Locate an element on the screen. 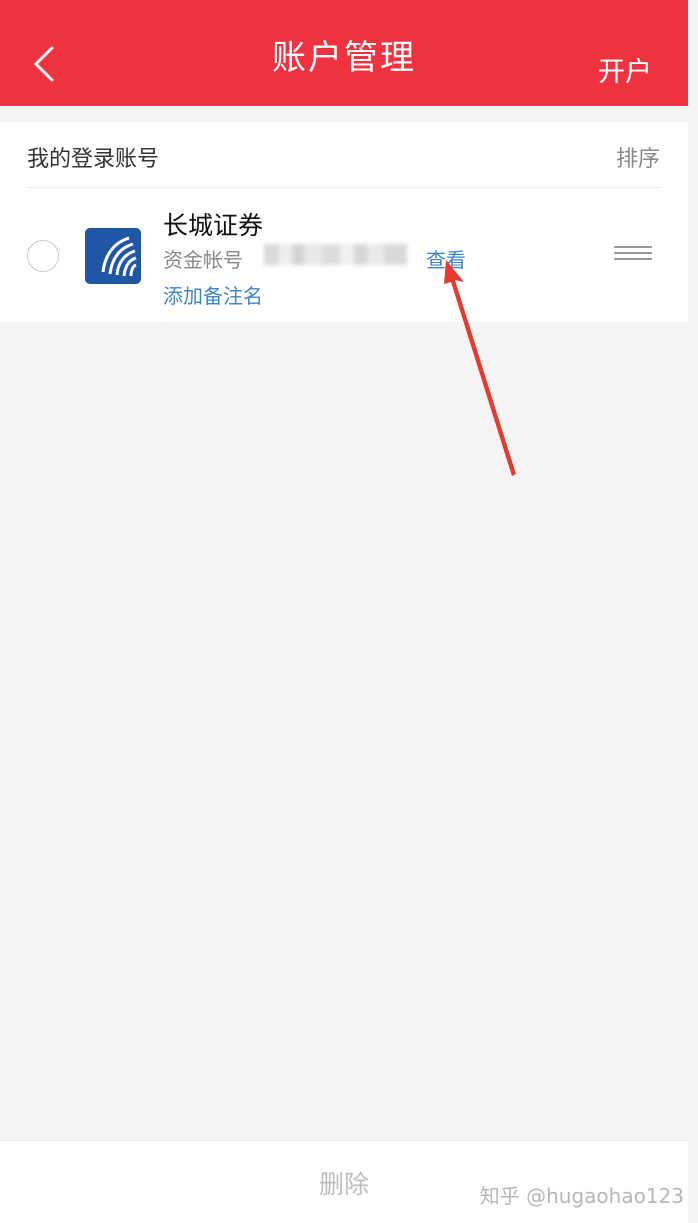 The image size is (698, 1223). add-remark-link: 添加备注名 is located at coordinates (213, 294).